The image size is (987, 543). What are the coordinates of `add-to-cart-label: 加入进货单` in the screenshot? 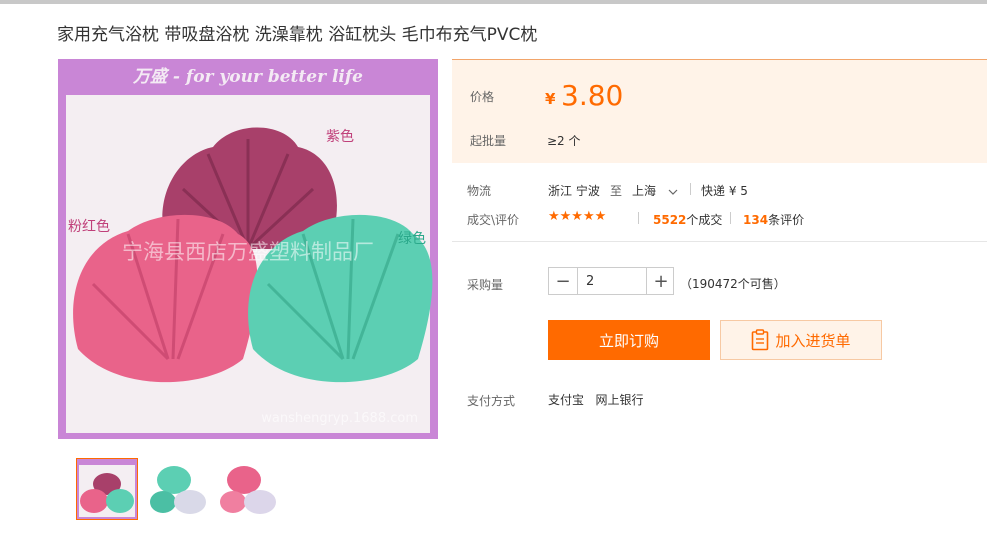 It's located at (813, 340).